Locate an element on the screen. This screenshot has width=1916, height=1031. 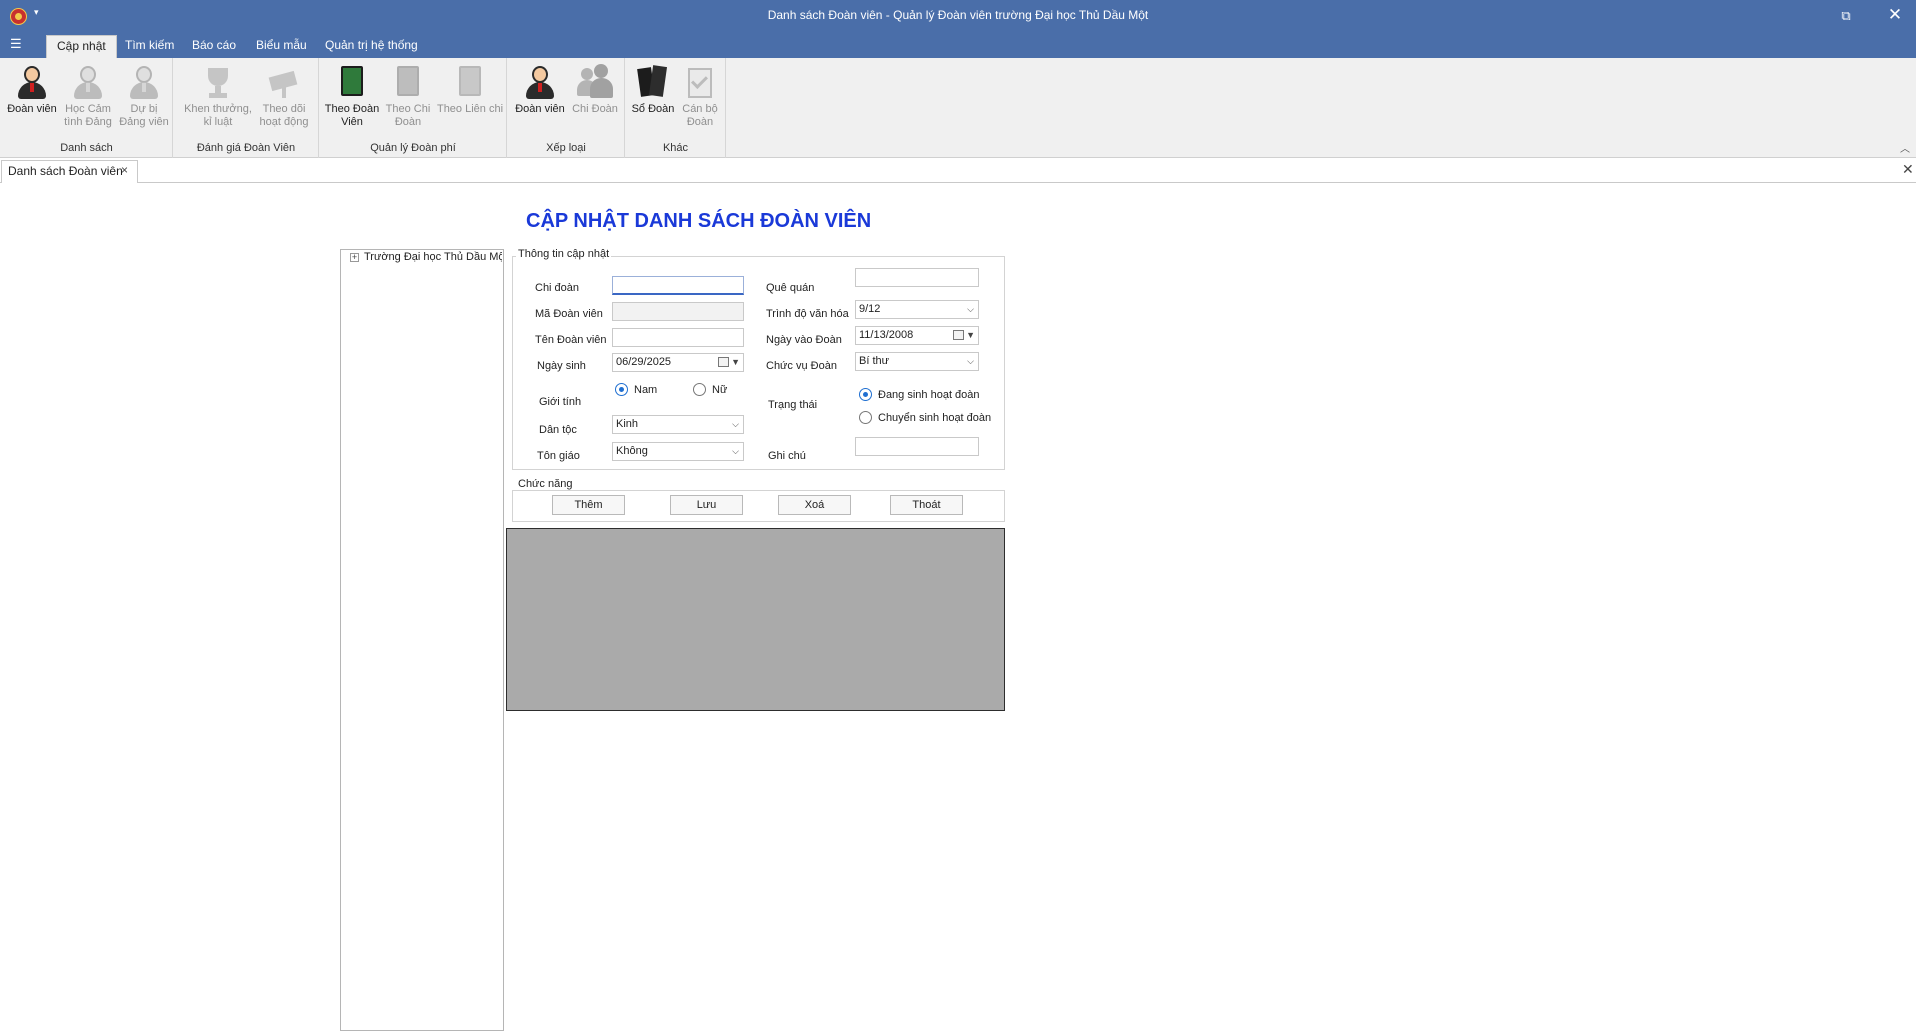
ribbon-group-label-danh-sach: Danh sách is located at coordinates (86, 148).